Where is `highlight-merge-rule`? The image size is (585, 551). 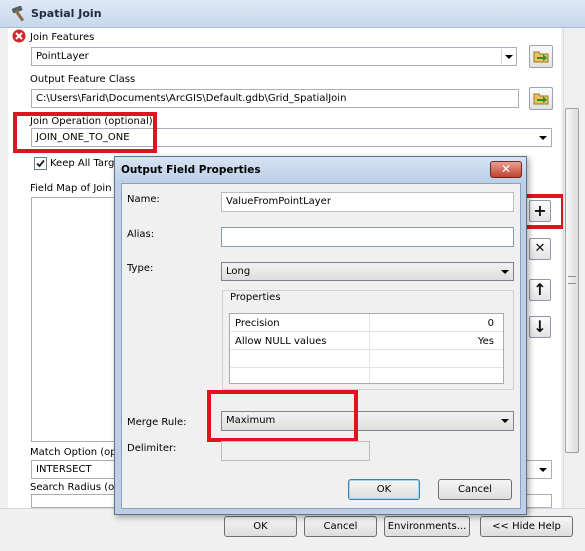 highlight-merge-rule is located at coordinates (282, 416).